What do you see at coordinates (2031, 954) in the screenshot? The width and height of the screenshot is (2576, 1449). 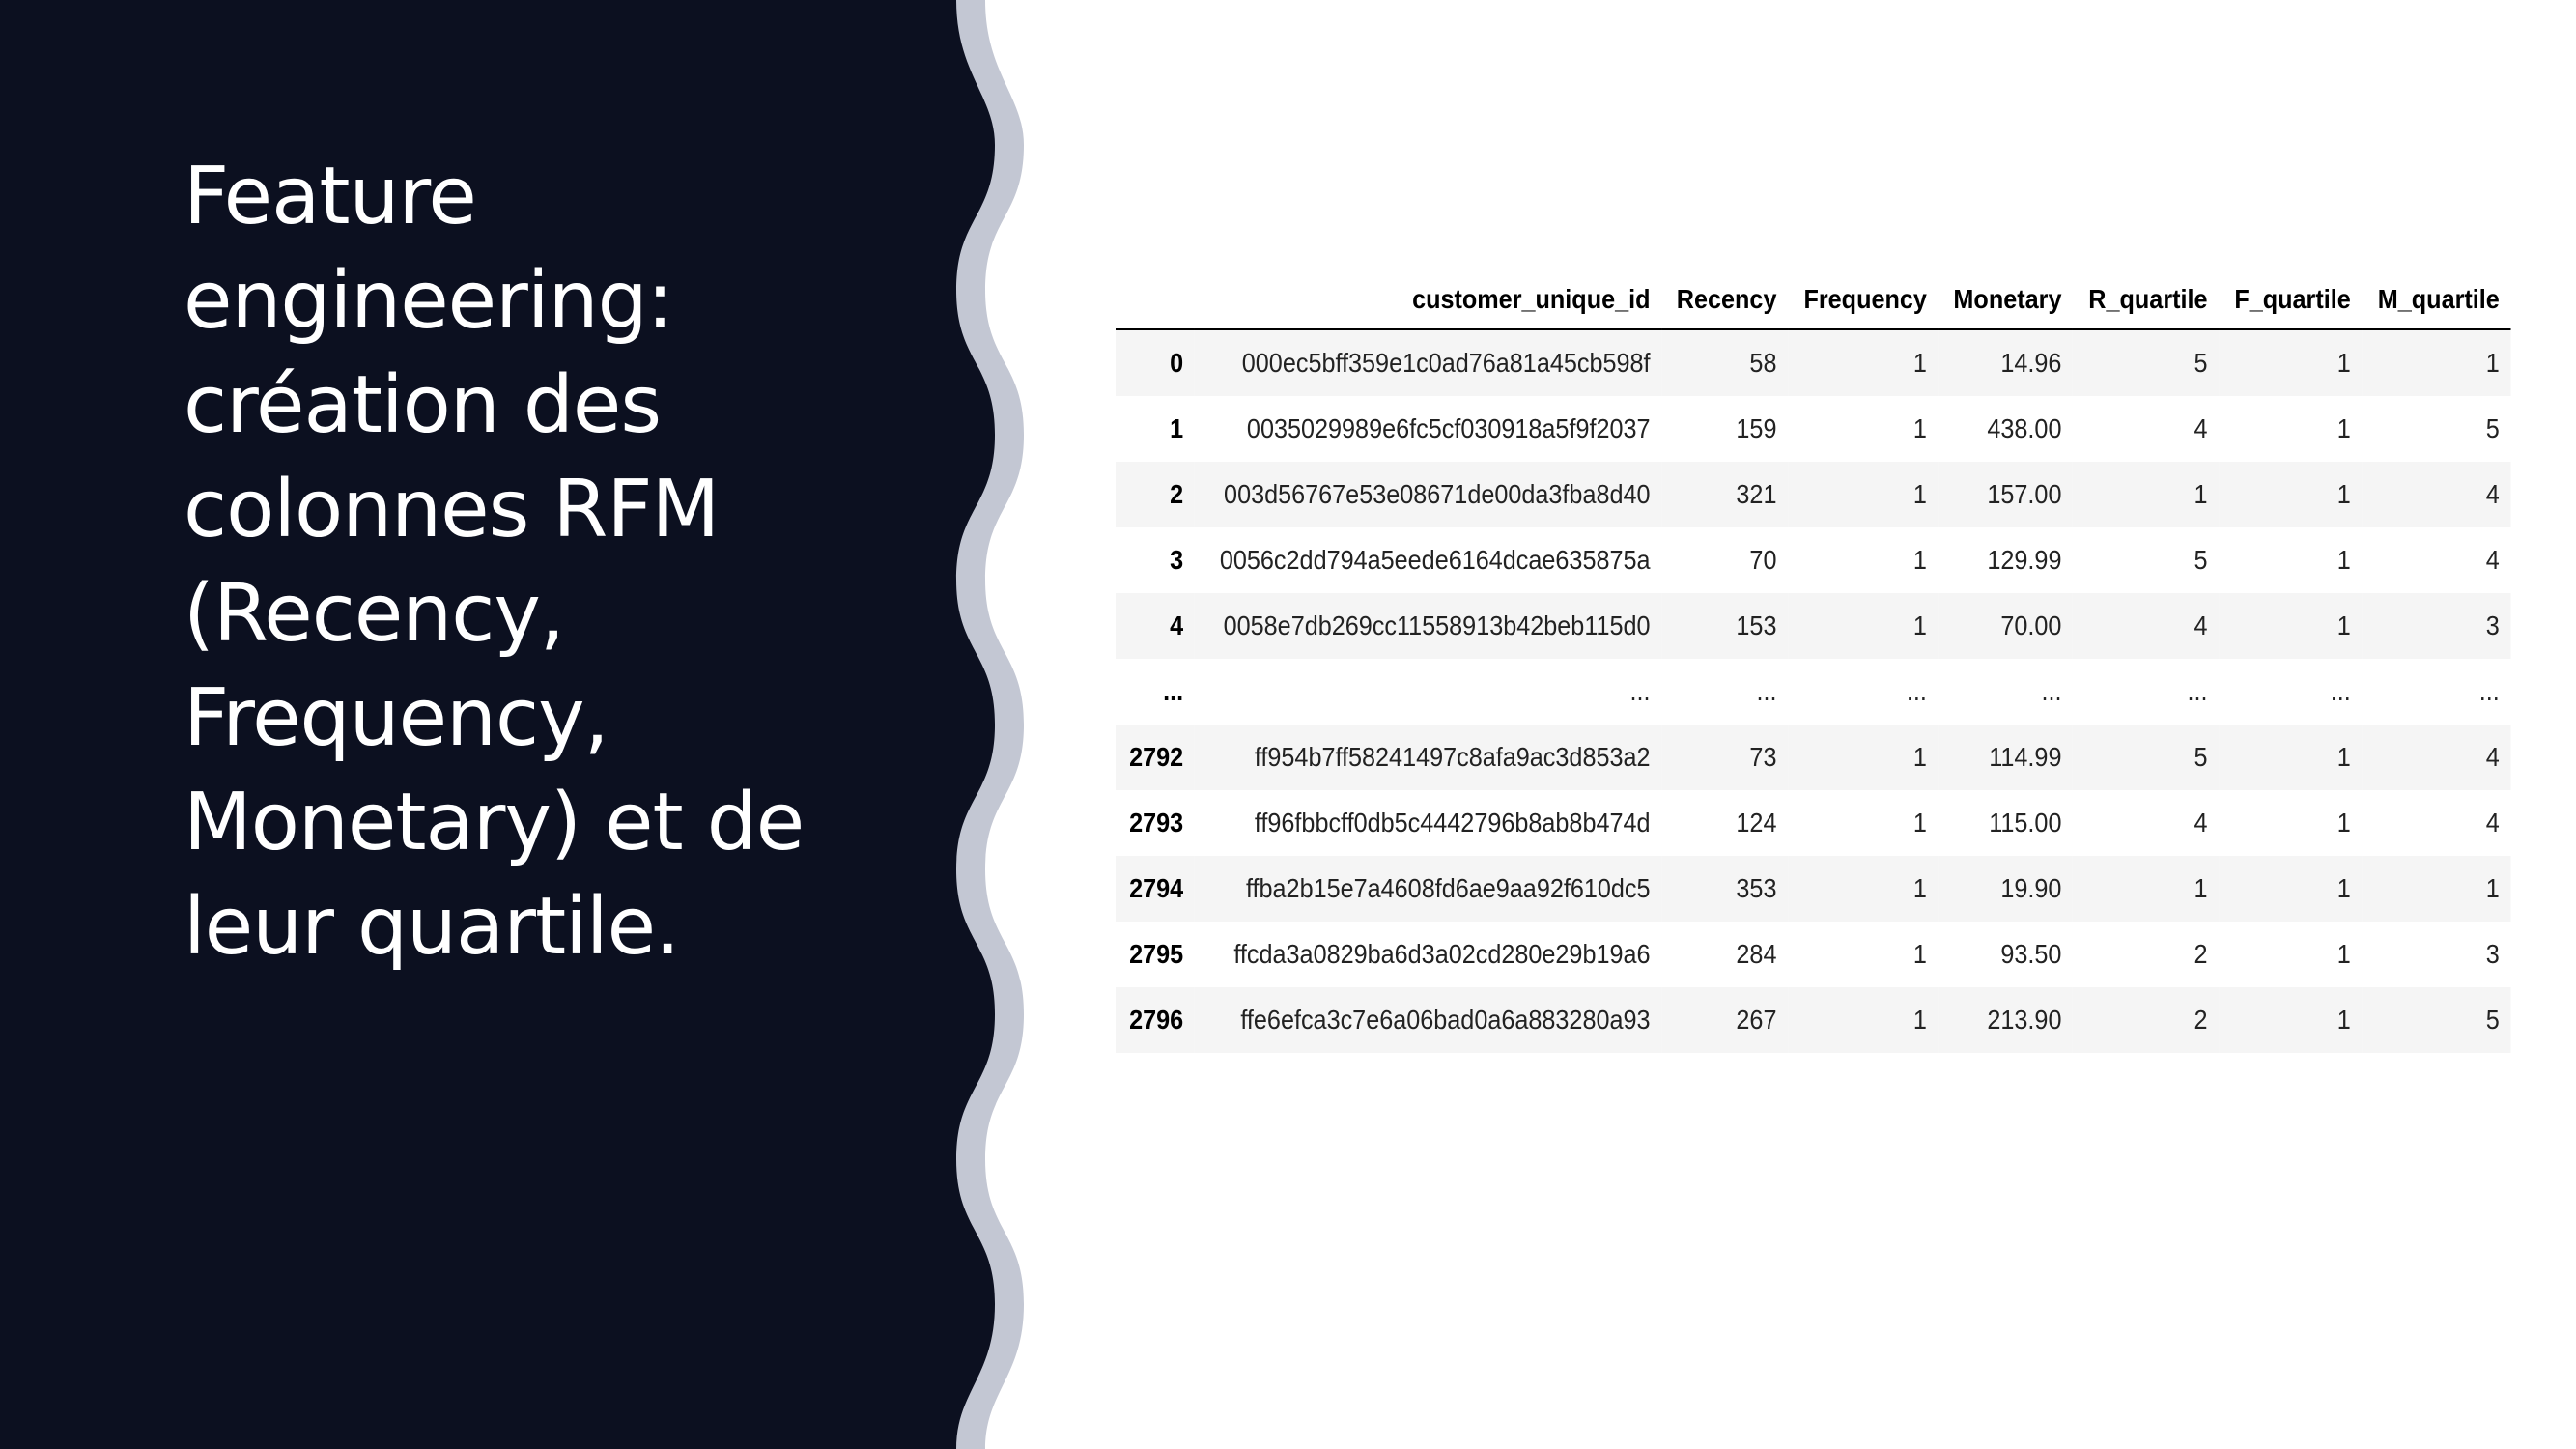 I see `table-cell: 93.50` at bounding box center [2031, 954].